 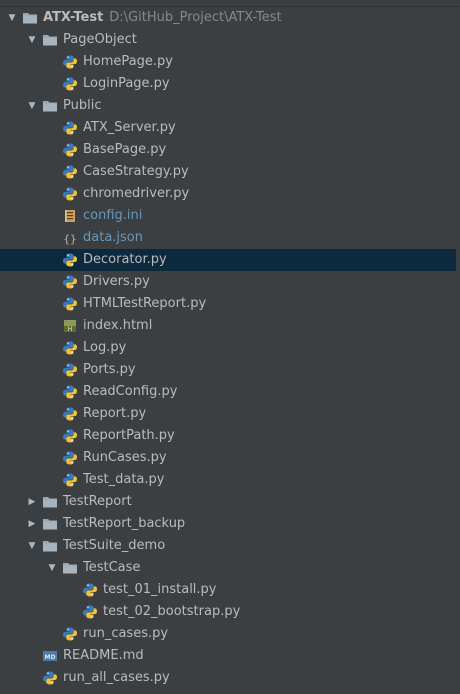 What do you see at coordinates (230, 392) in the screenshot?
I see `tree-file-readconfig: ReadConfig.py` at bounding box center [230, 392].